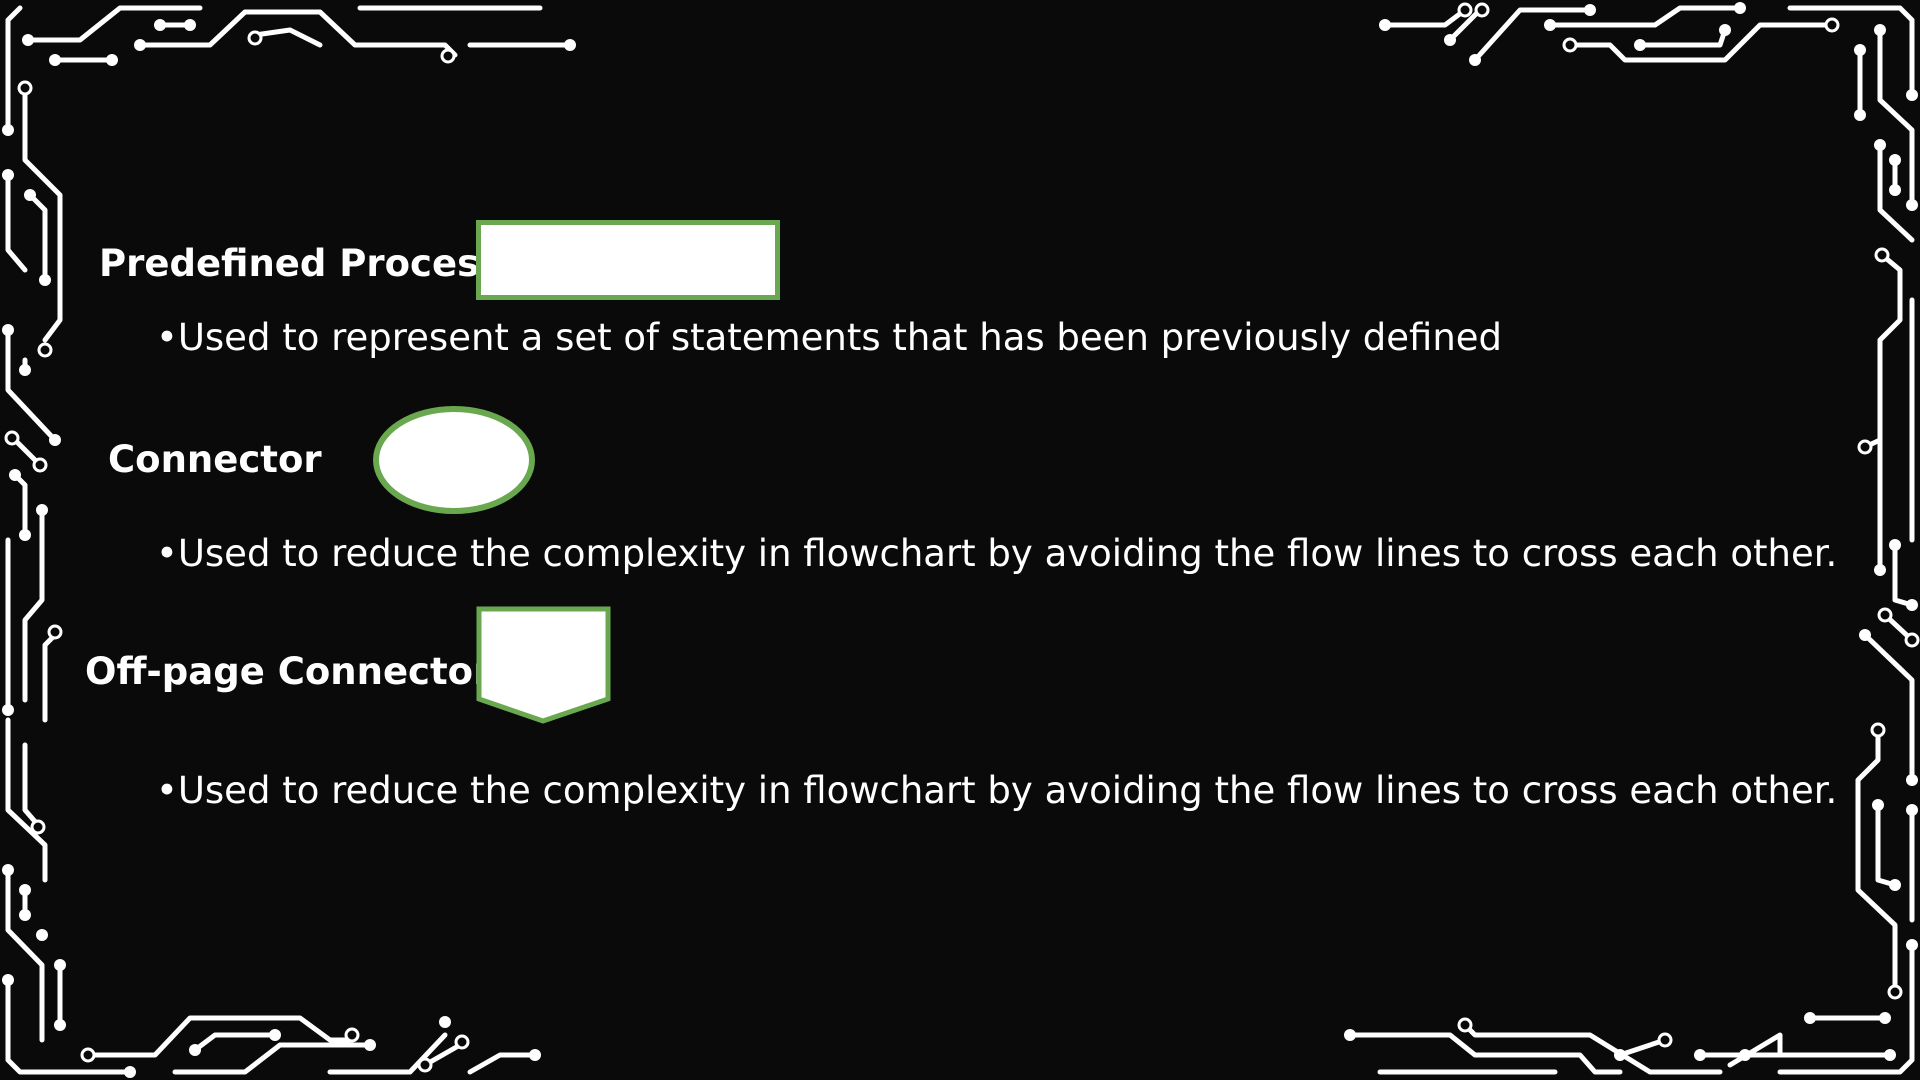  Describe the element at coordinates (300, 263) in the screenshot. I see `predefined-process-heading: Predefined Process` at that location.